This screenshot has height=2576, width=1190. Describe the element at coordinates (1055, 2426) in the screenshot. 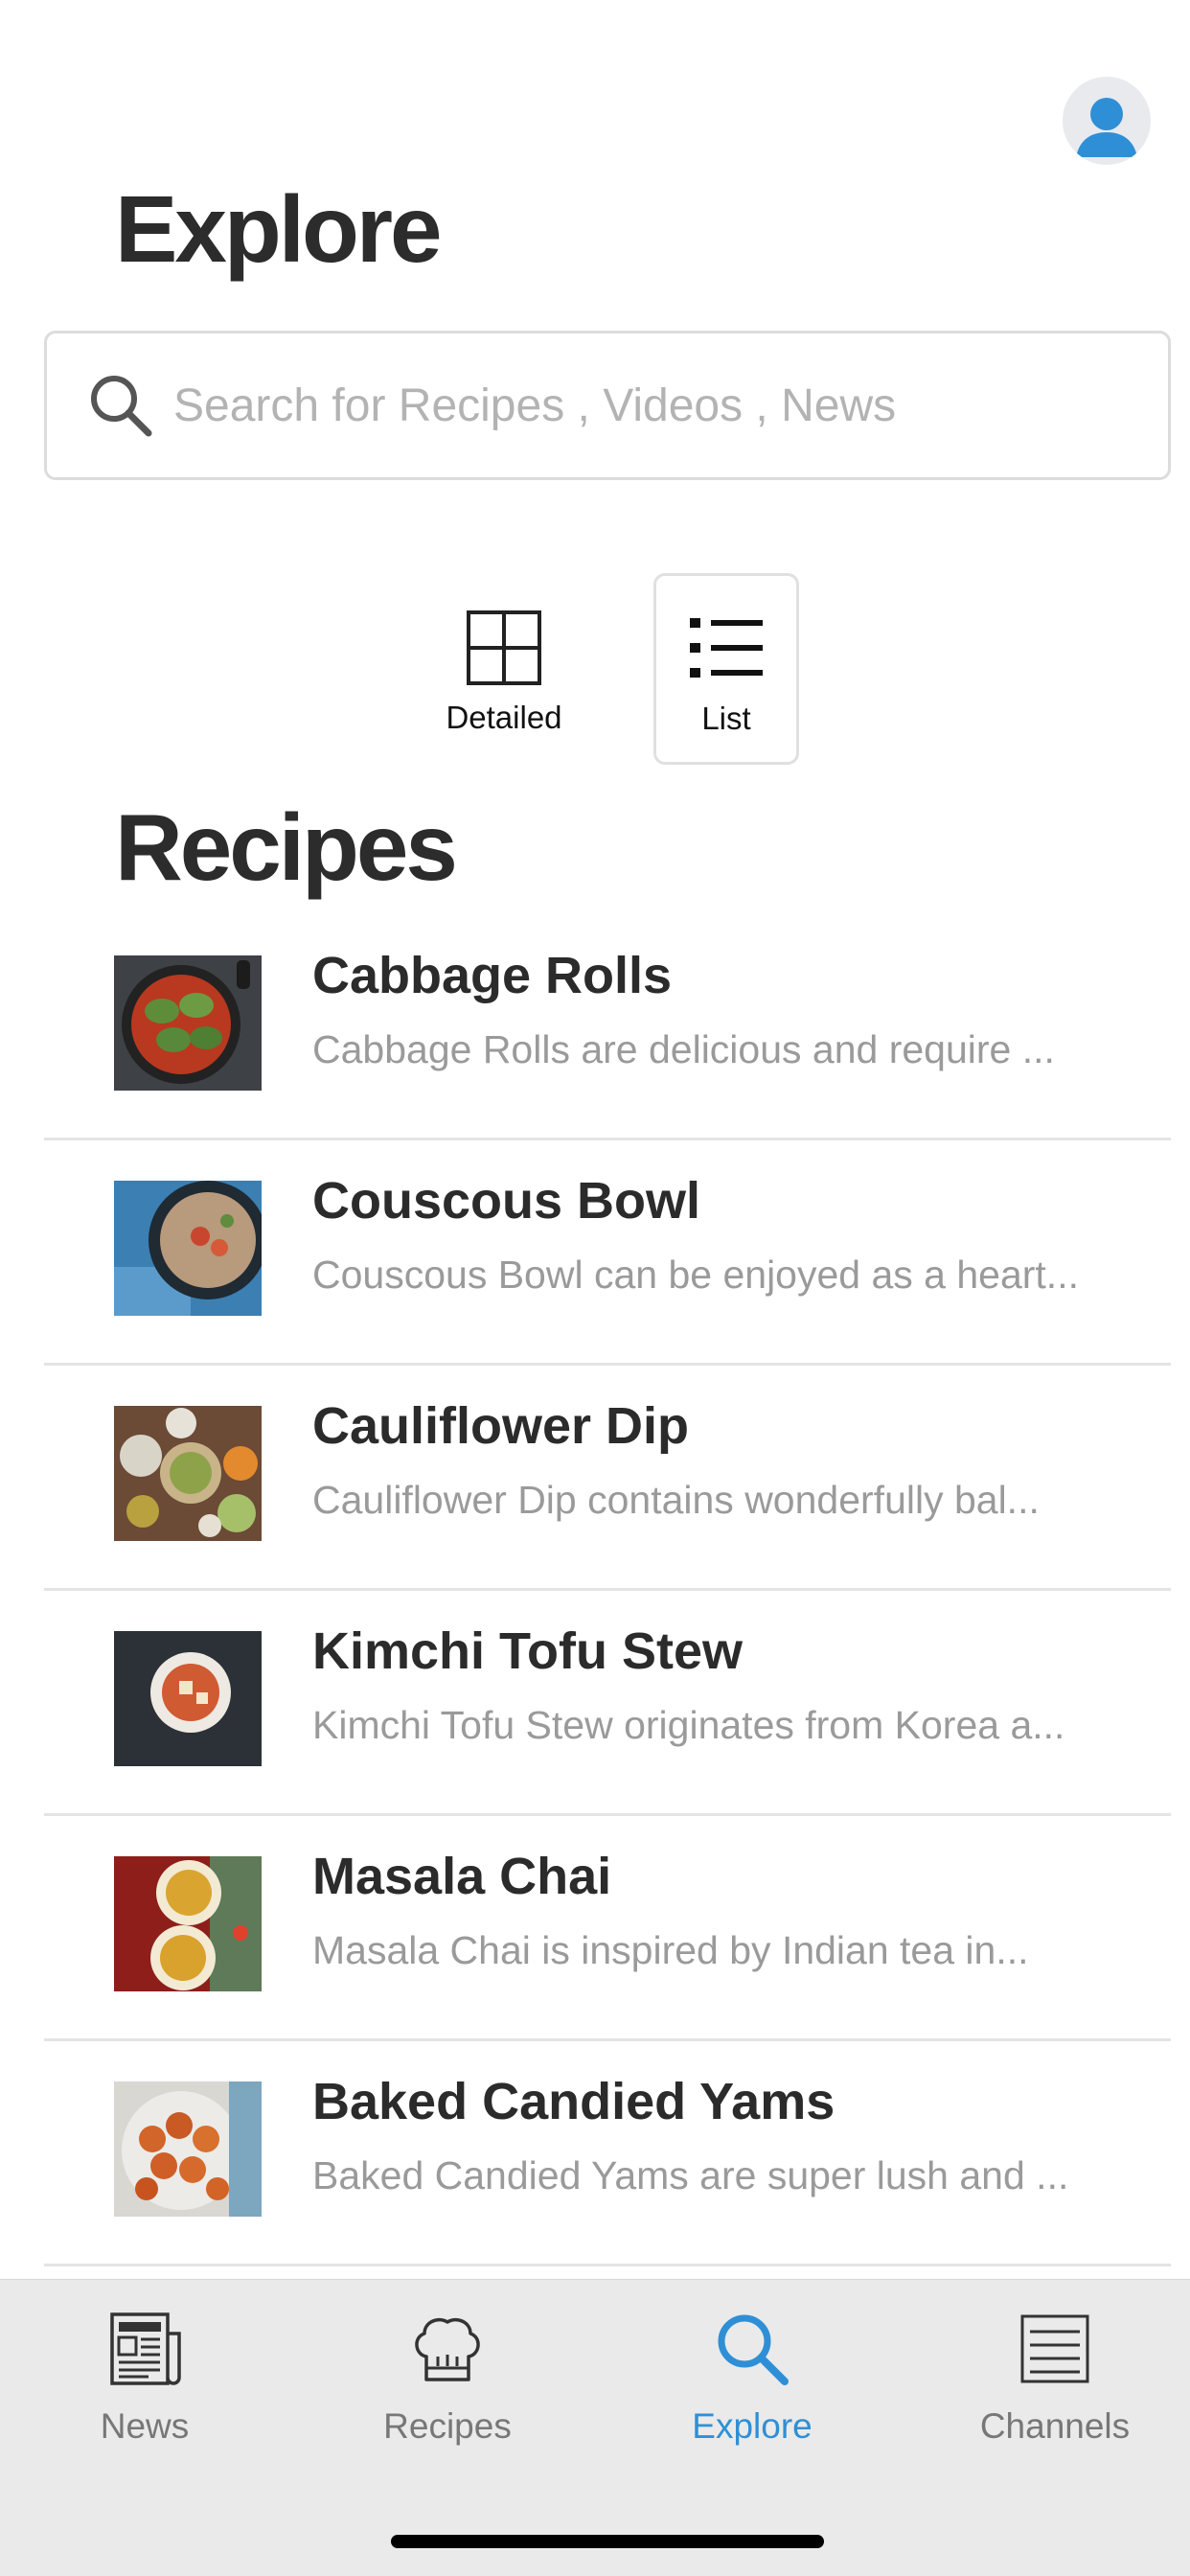

I see `tab-channels-label: Channels` at that location.